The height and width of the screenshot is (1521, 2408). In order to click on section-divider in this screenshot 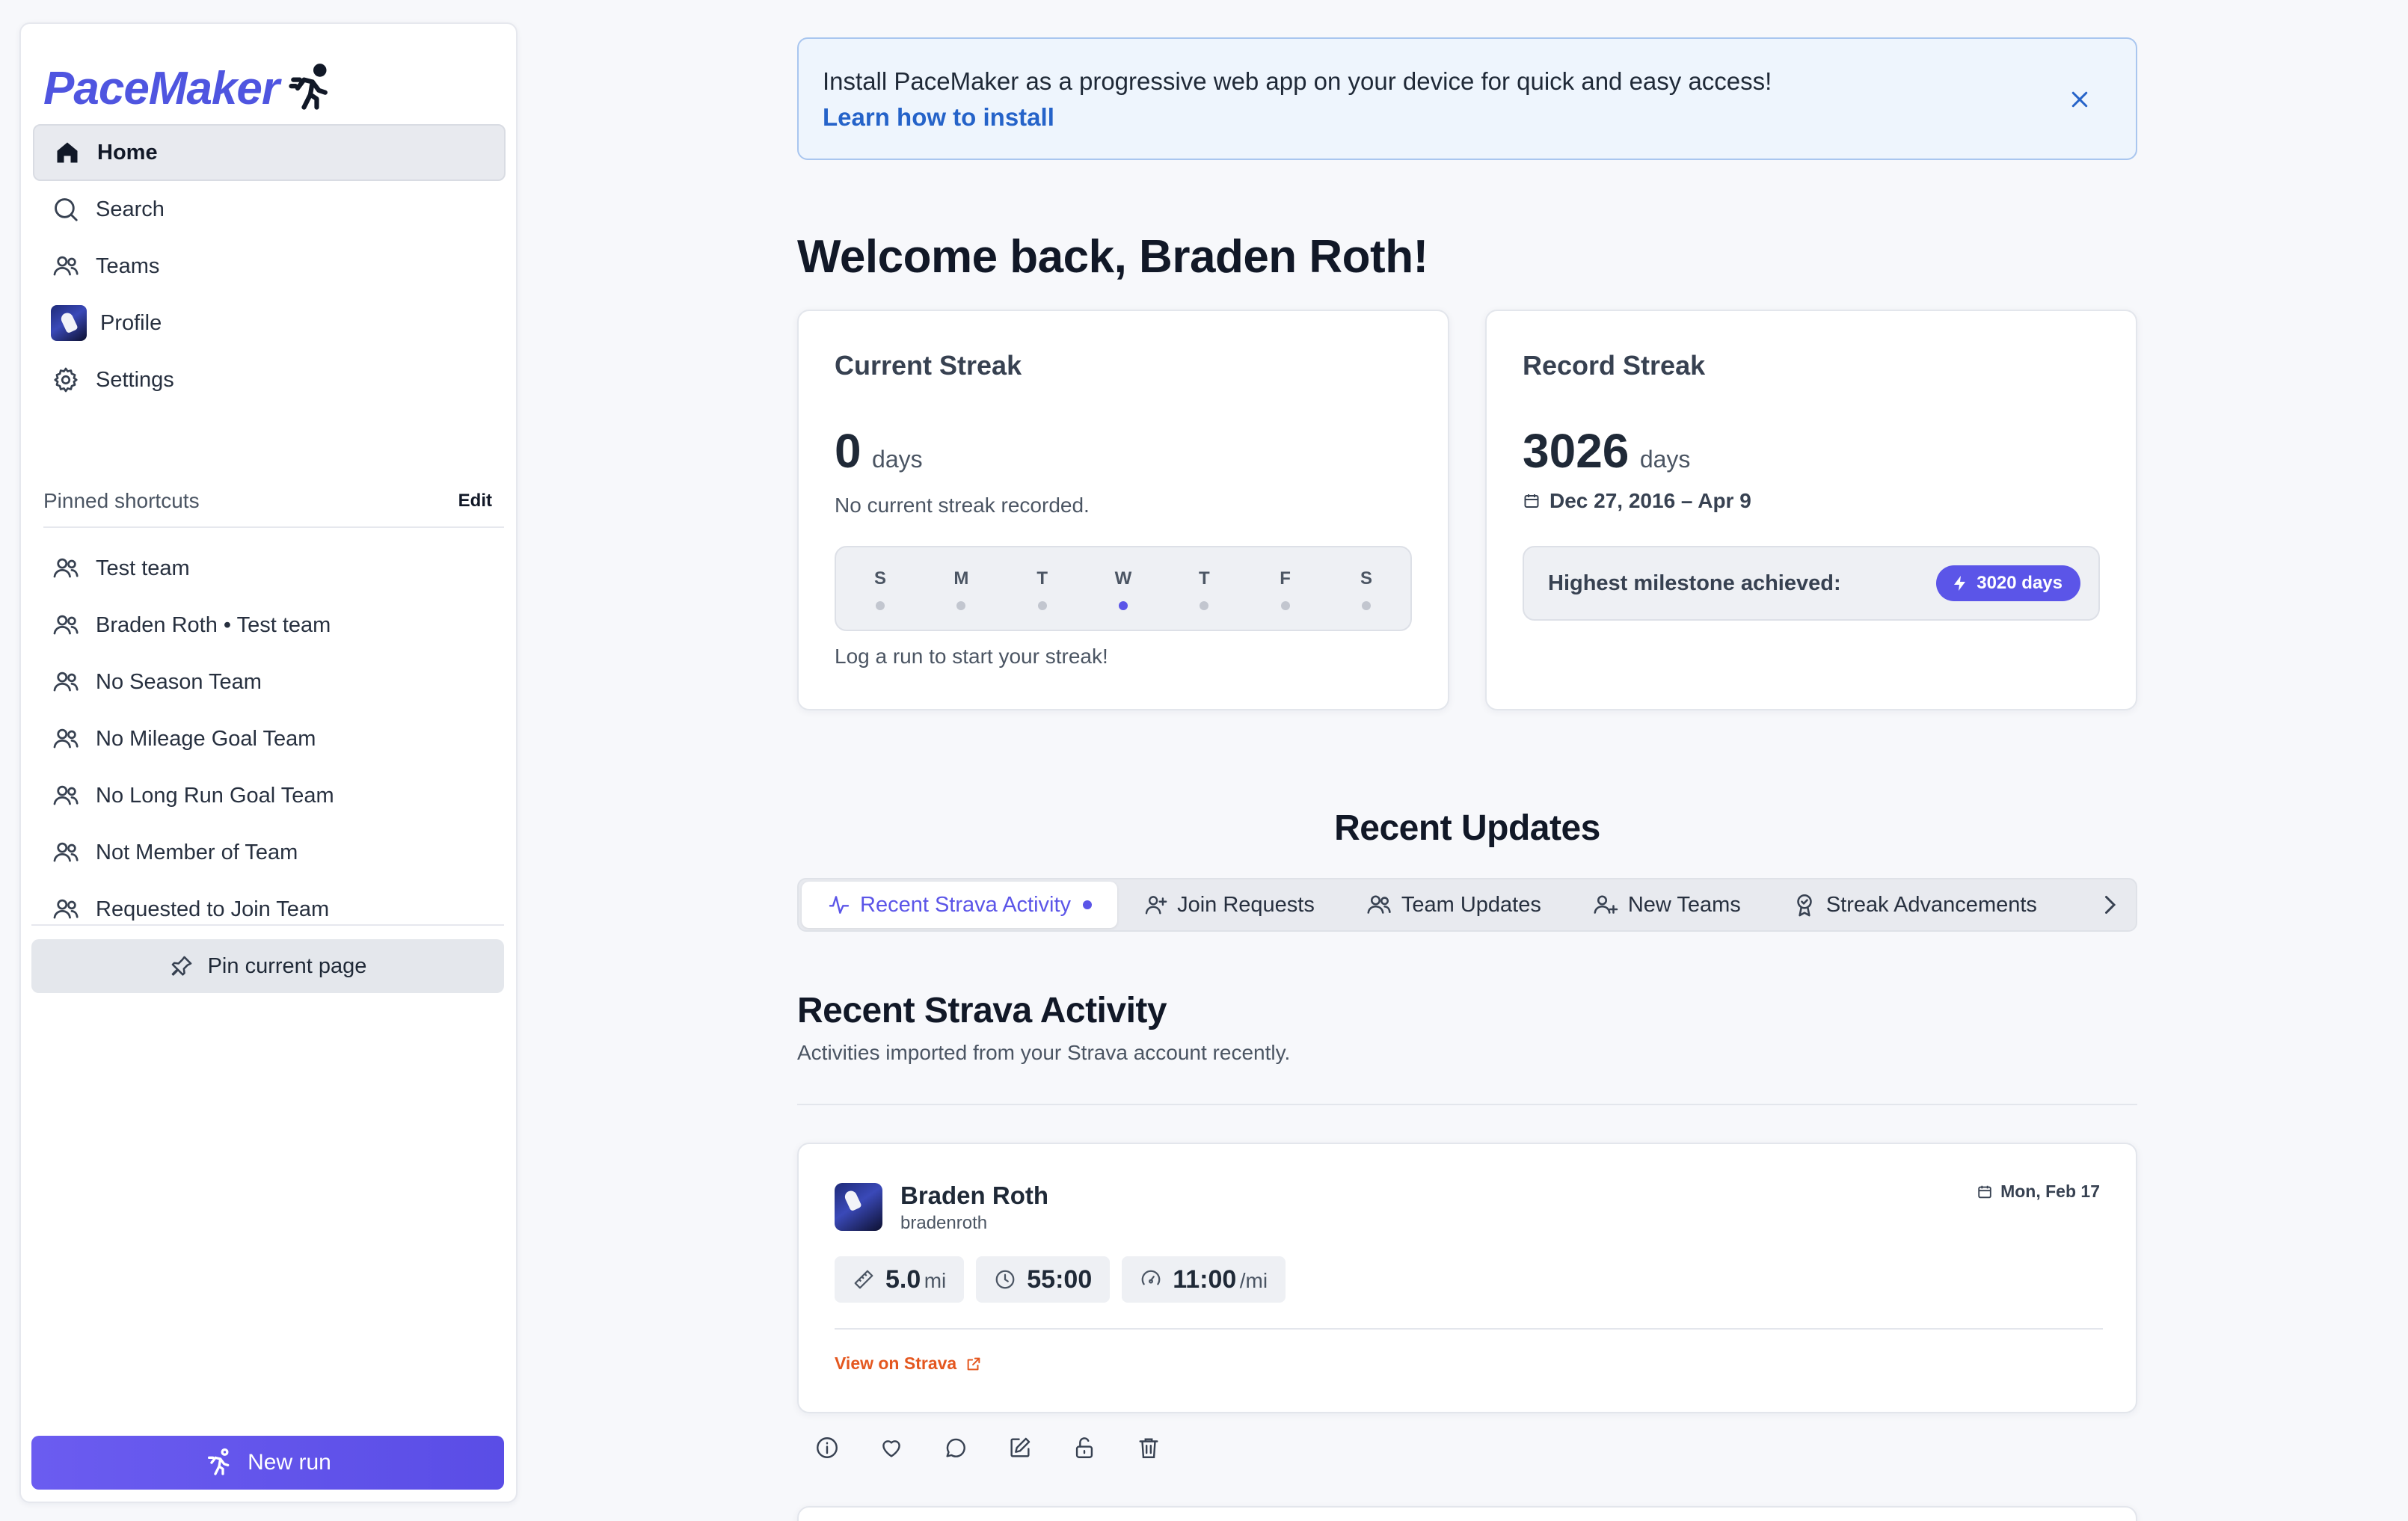, I will do `click(1467, 1104)`.